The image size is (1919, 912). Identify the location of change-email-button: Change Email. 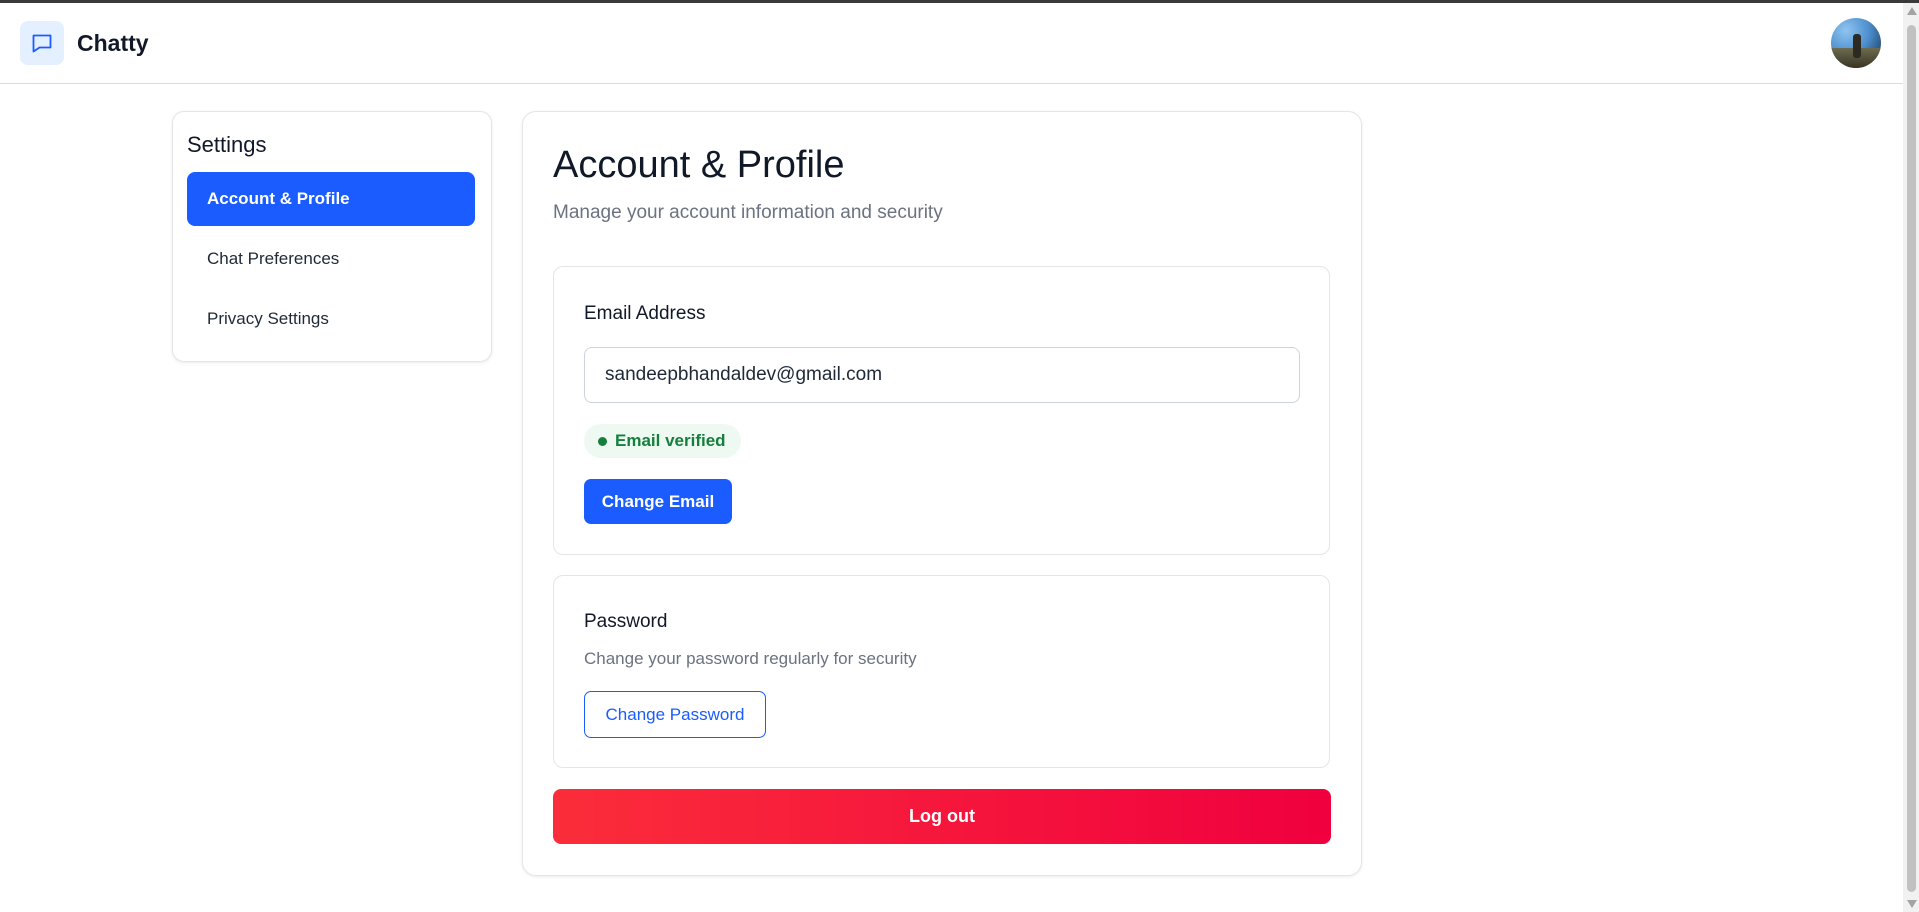
(658, 501).